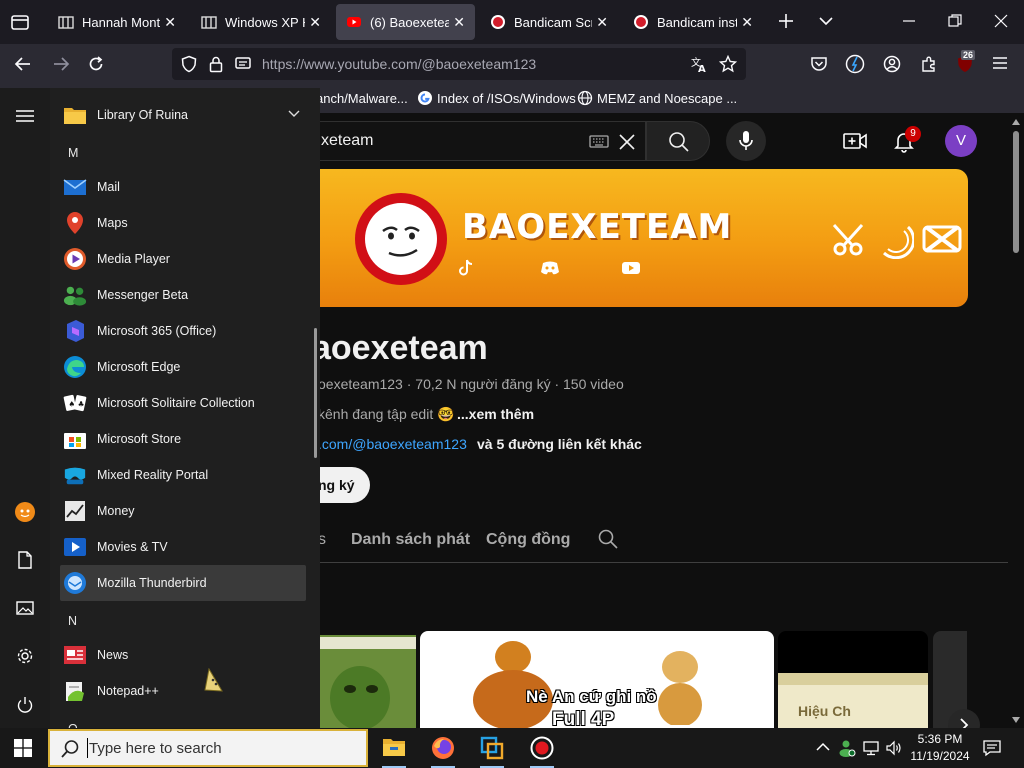  I want to click on tab-community: Cộng đồng, so click(528, 540).